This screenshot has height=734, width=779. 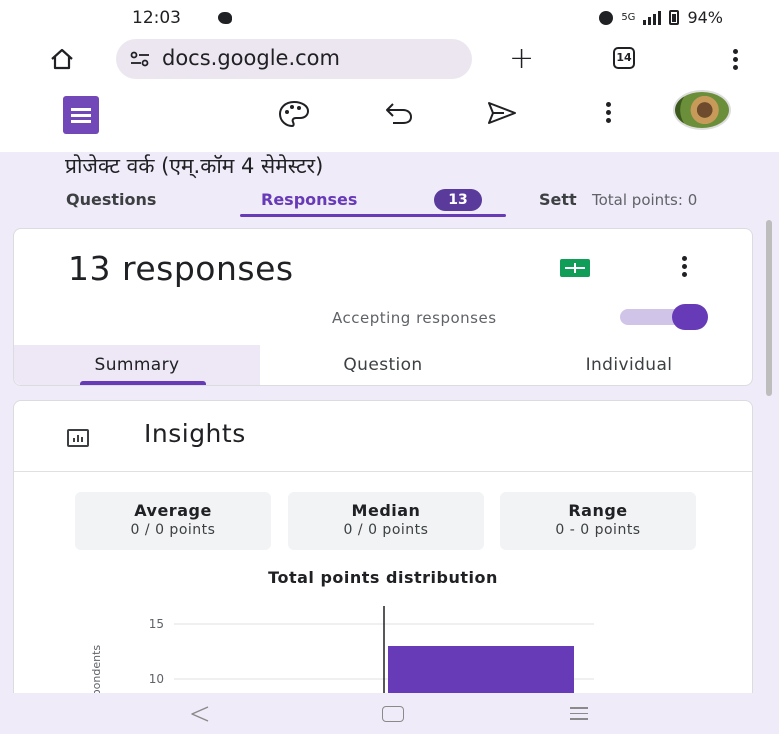 I want to click on accepting-responses-toggle, so click(x=664, y=317).